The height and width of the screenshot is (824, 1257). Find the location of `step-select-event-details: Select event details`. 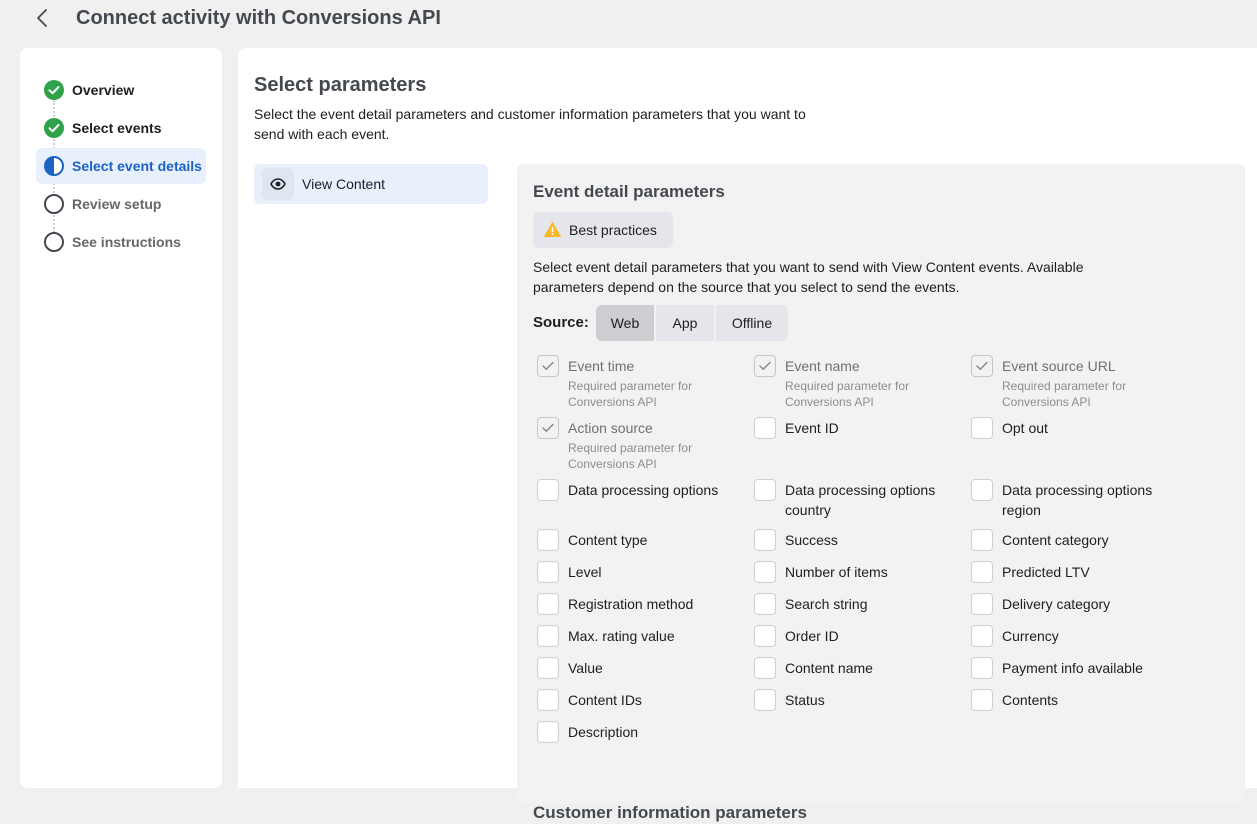

step-select-event-details: Select event details is located at coordinates (121, 166).